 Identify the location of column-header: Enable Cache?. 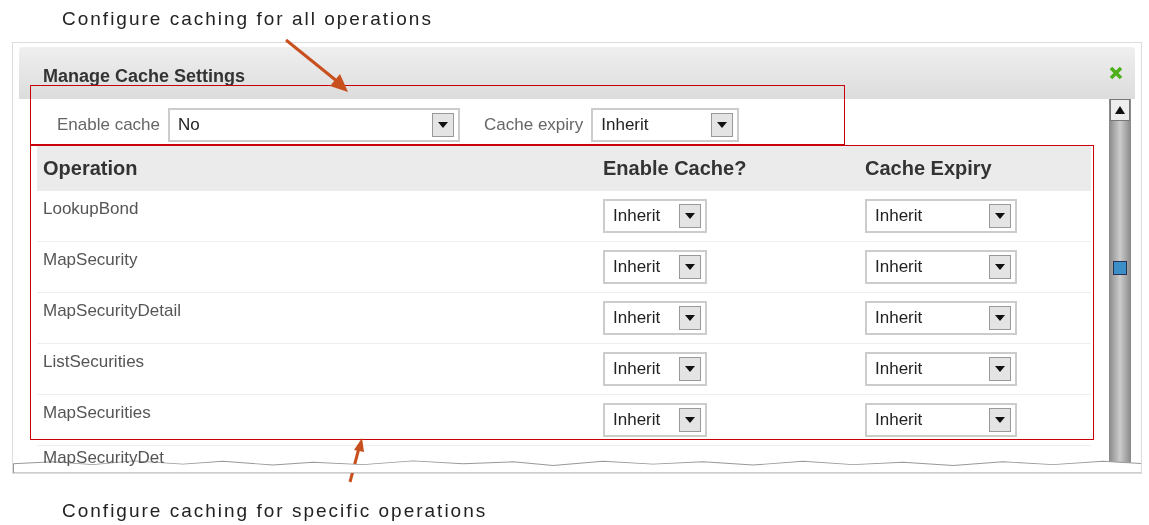
(675, 168).